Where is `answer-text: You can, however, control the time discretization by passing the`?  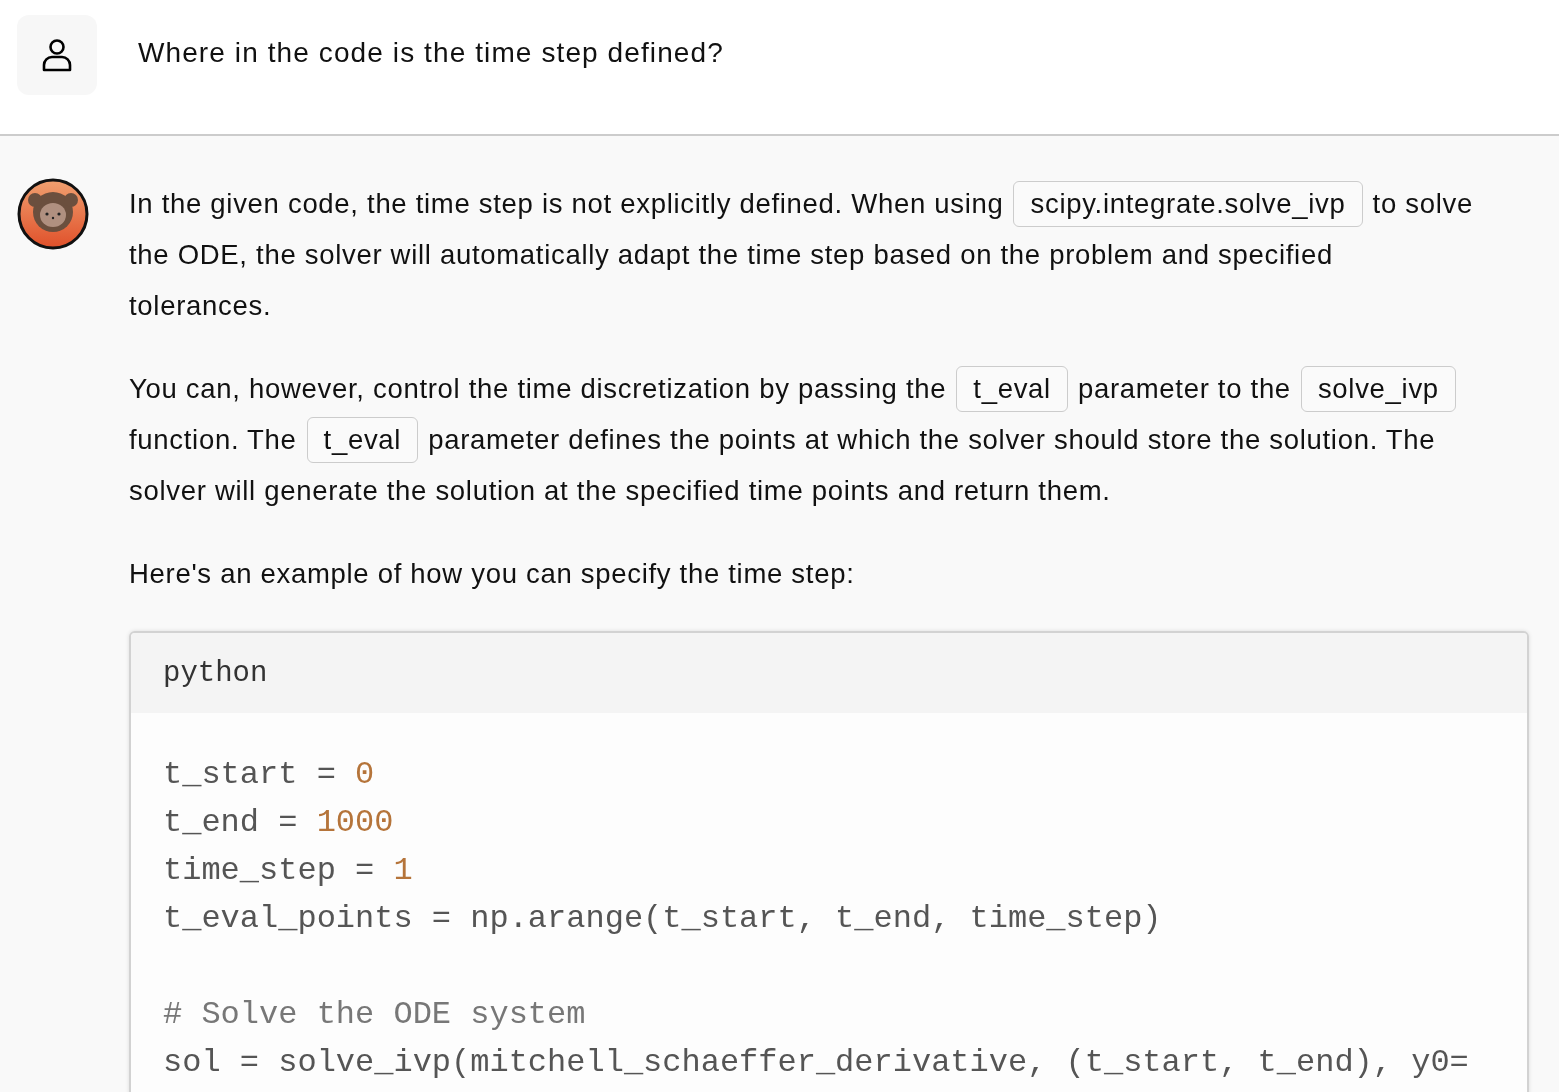
answer-text: You can, however, control the time discretization by passing the is located at coordinates (538, 388).